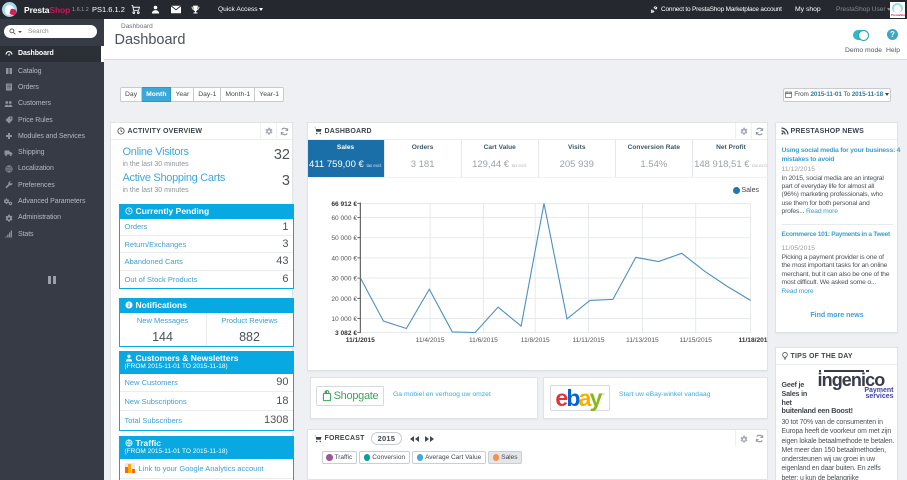  Describe the element at coordinates (344, 204) in the screenshot. I see `svg-text: 66 912 €` at that location.